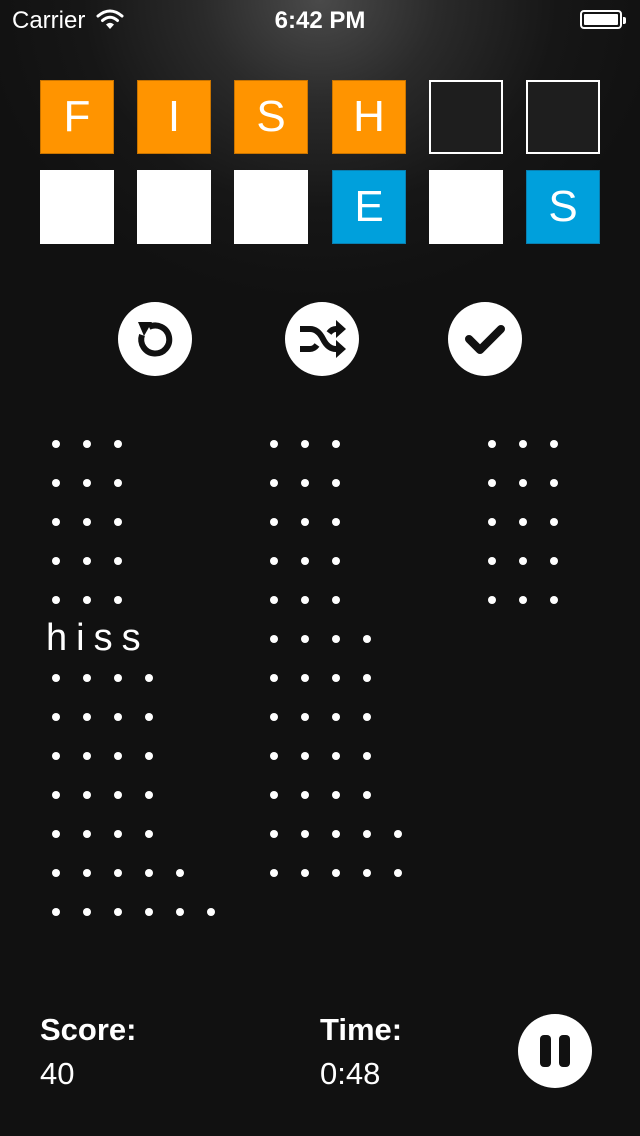  I want to click on tile-letter: F, so click(77, 116).